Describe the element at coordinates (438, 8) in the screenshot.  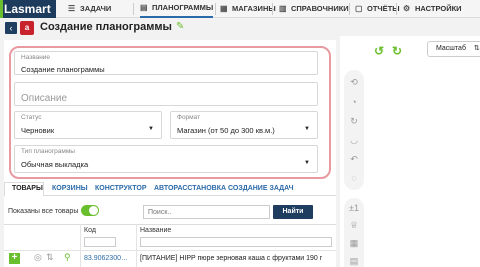
I see `nav-item-label: НАСТРОЙКИ` at that location.